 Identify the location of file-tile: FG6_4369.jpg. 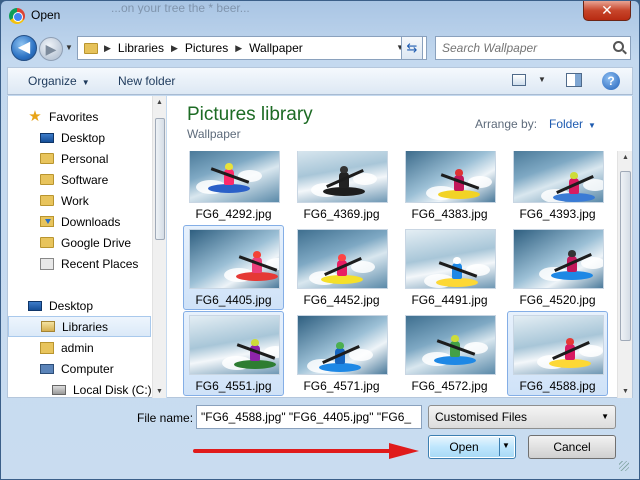
(341, 187).